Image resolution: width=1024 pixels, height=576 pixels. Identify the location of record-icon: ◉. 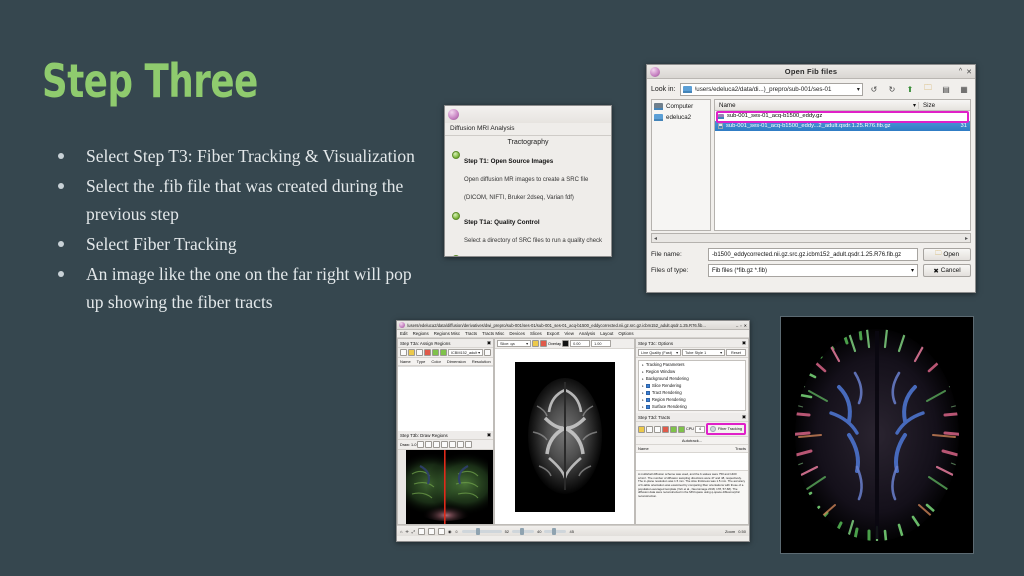
(450, 531).